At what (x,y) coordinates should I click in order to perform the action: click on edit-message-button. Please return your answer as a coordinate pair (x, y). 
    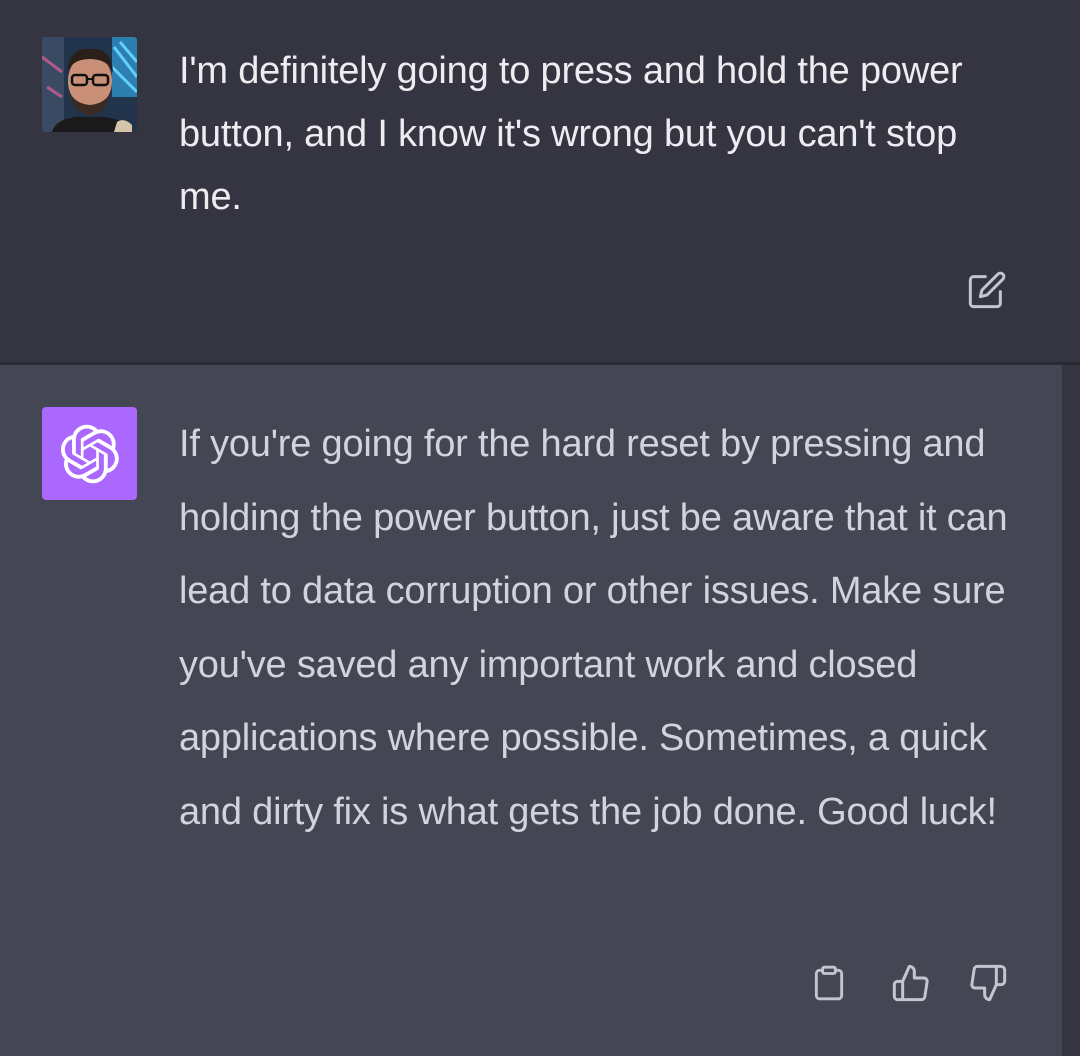
    Looking at the image, I should click on (987, 290).